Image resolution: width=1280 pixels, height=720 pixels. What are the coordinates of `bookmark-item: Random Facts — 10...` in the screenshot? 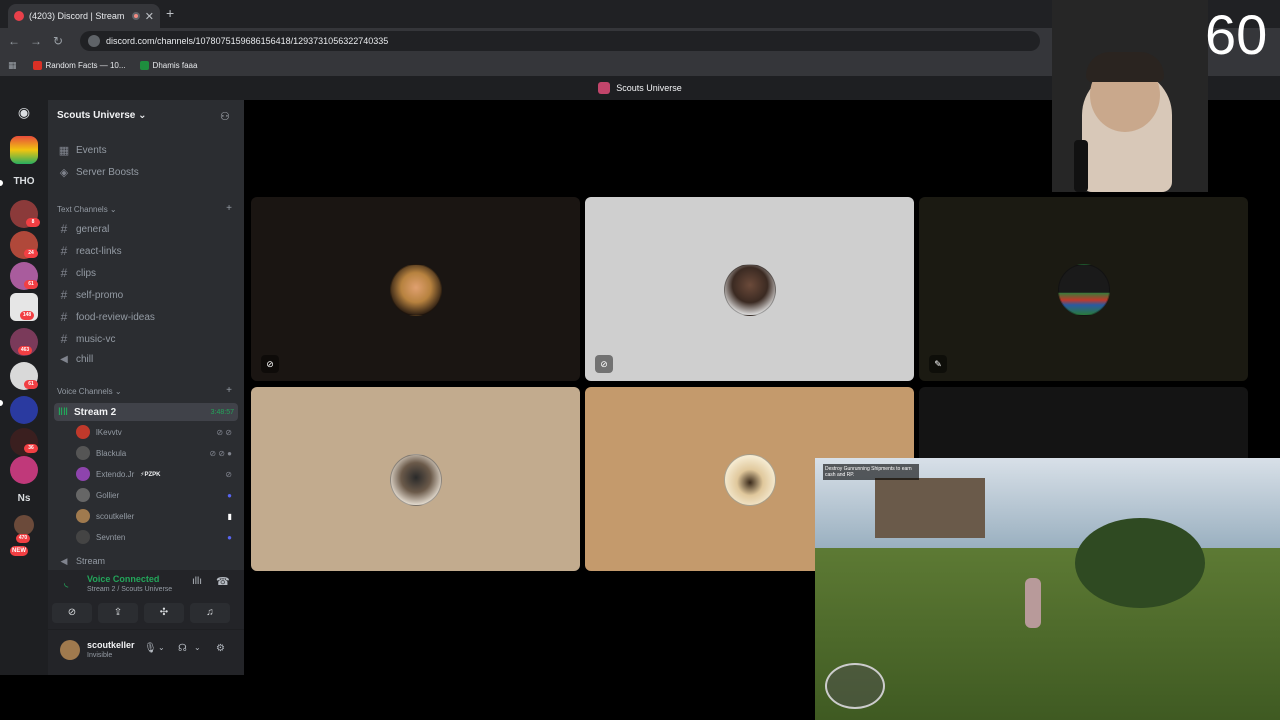 It's located at (79, 65).